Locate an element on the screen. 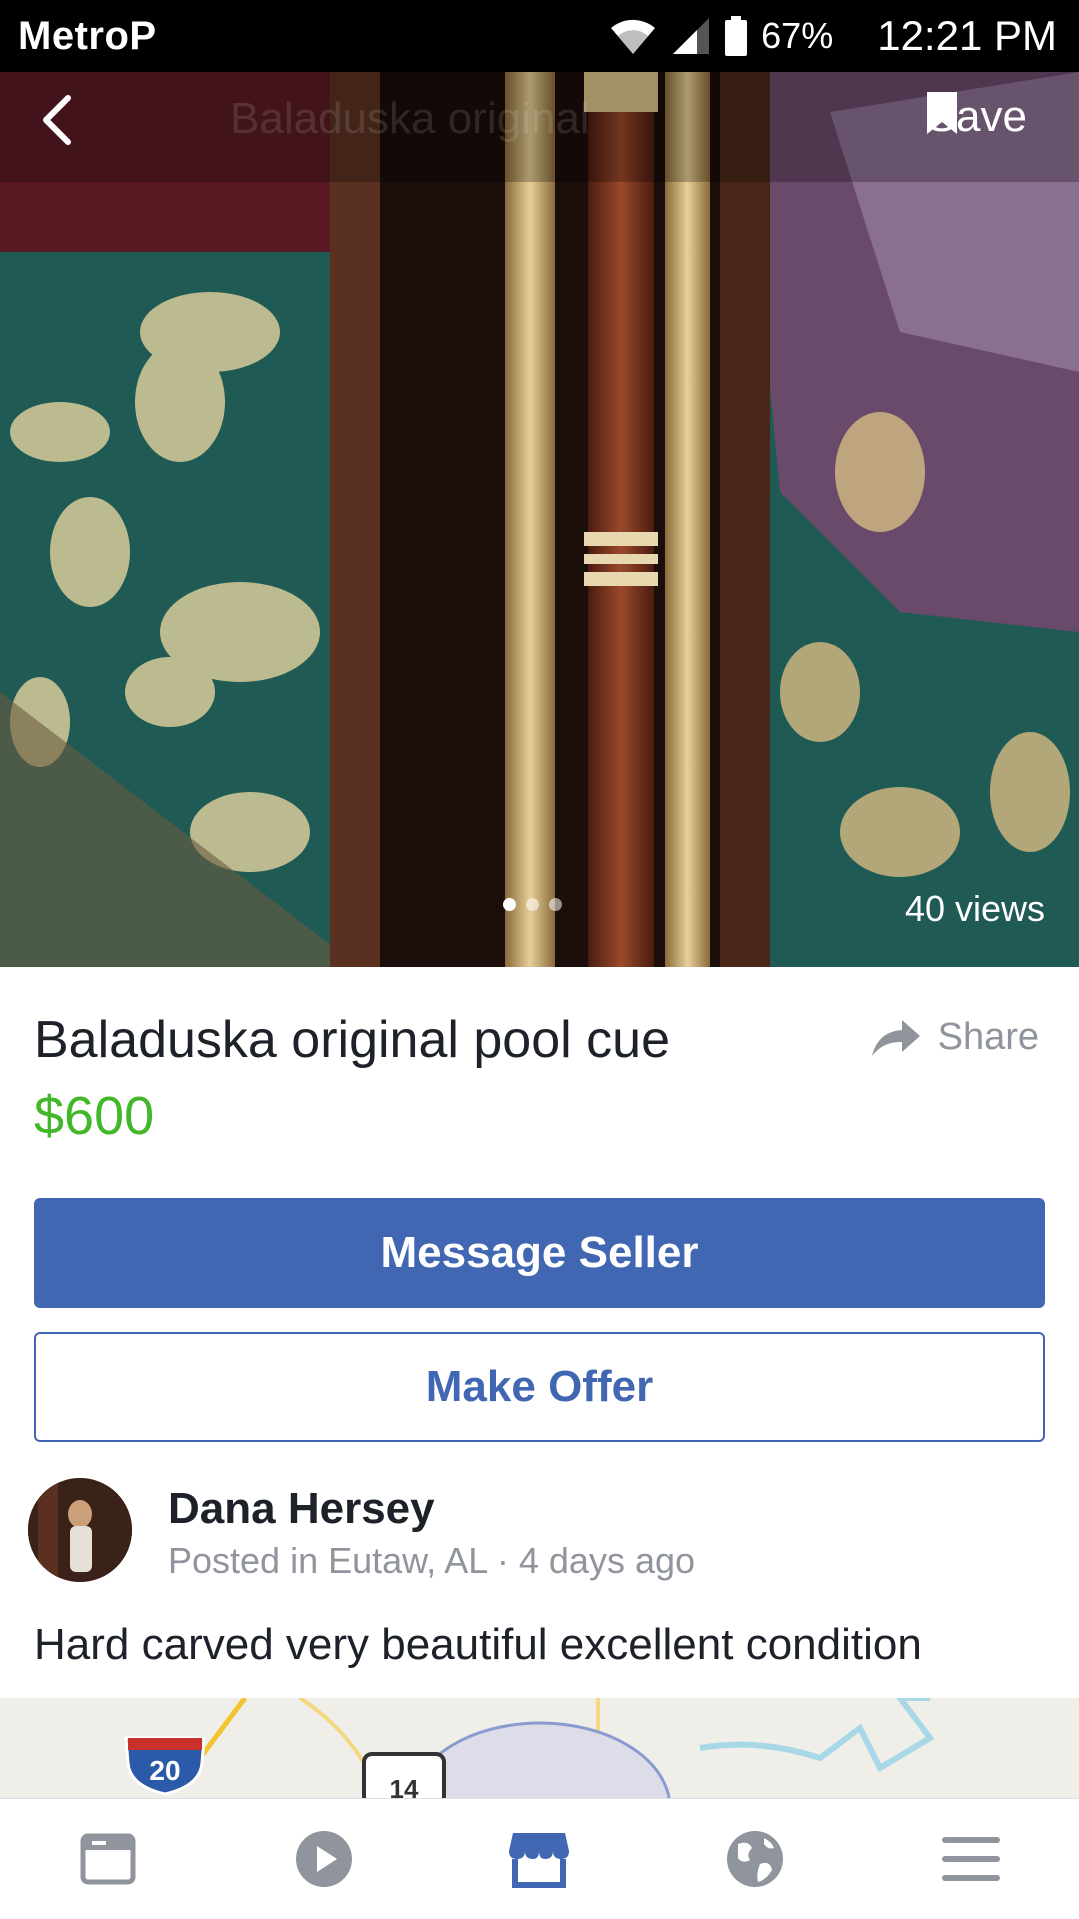 The height and width of the screenshot is (1919, 1079). video-icon is located at coordinates (323, 1859).